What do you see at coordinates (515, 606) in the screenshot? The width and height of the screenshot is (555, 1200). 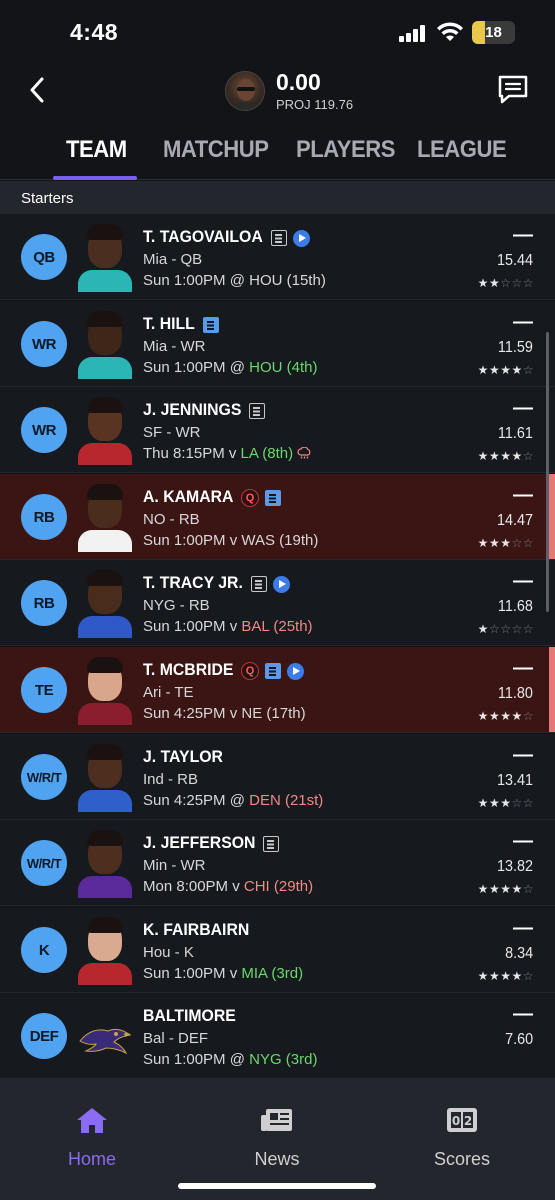 I see `player-projection: 11.68` at bounding box center [515, 606].